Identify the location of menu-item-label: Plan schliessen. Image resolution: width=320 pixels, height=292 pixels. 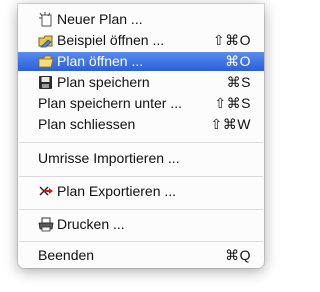
(87, 124).